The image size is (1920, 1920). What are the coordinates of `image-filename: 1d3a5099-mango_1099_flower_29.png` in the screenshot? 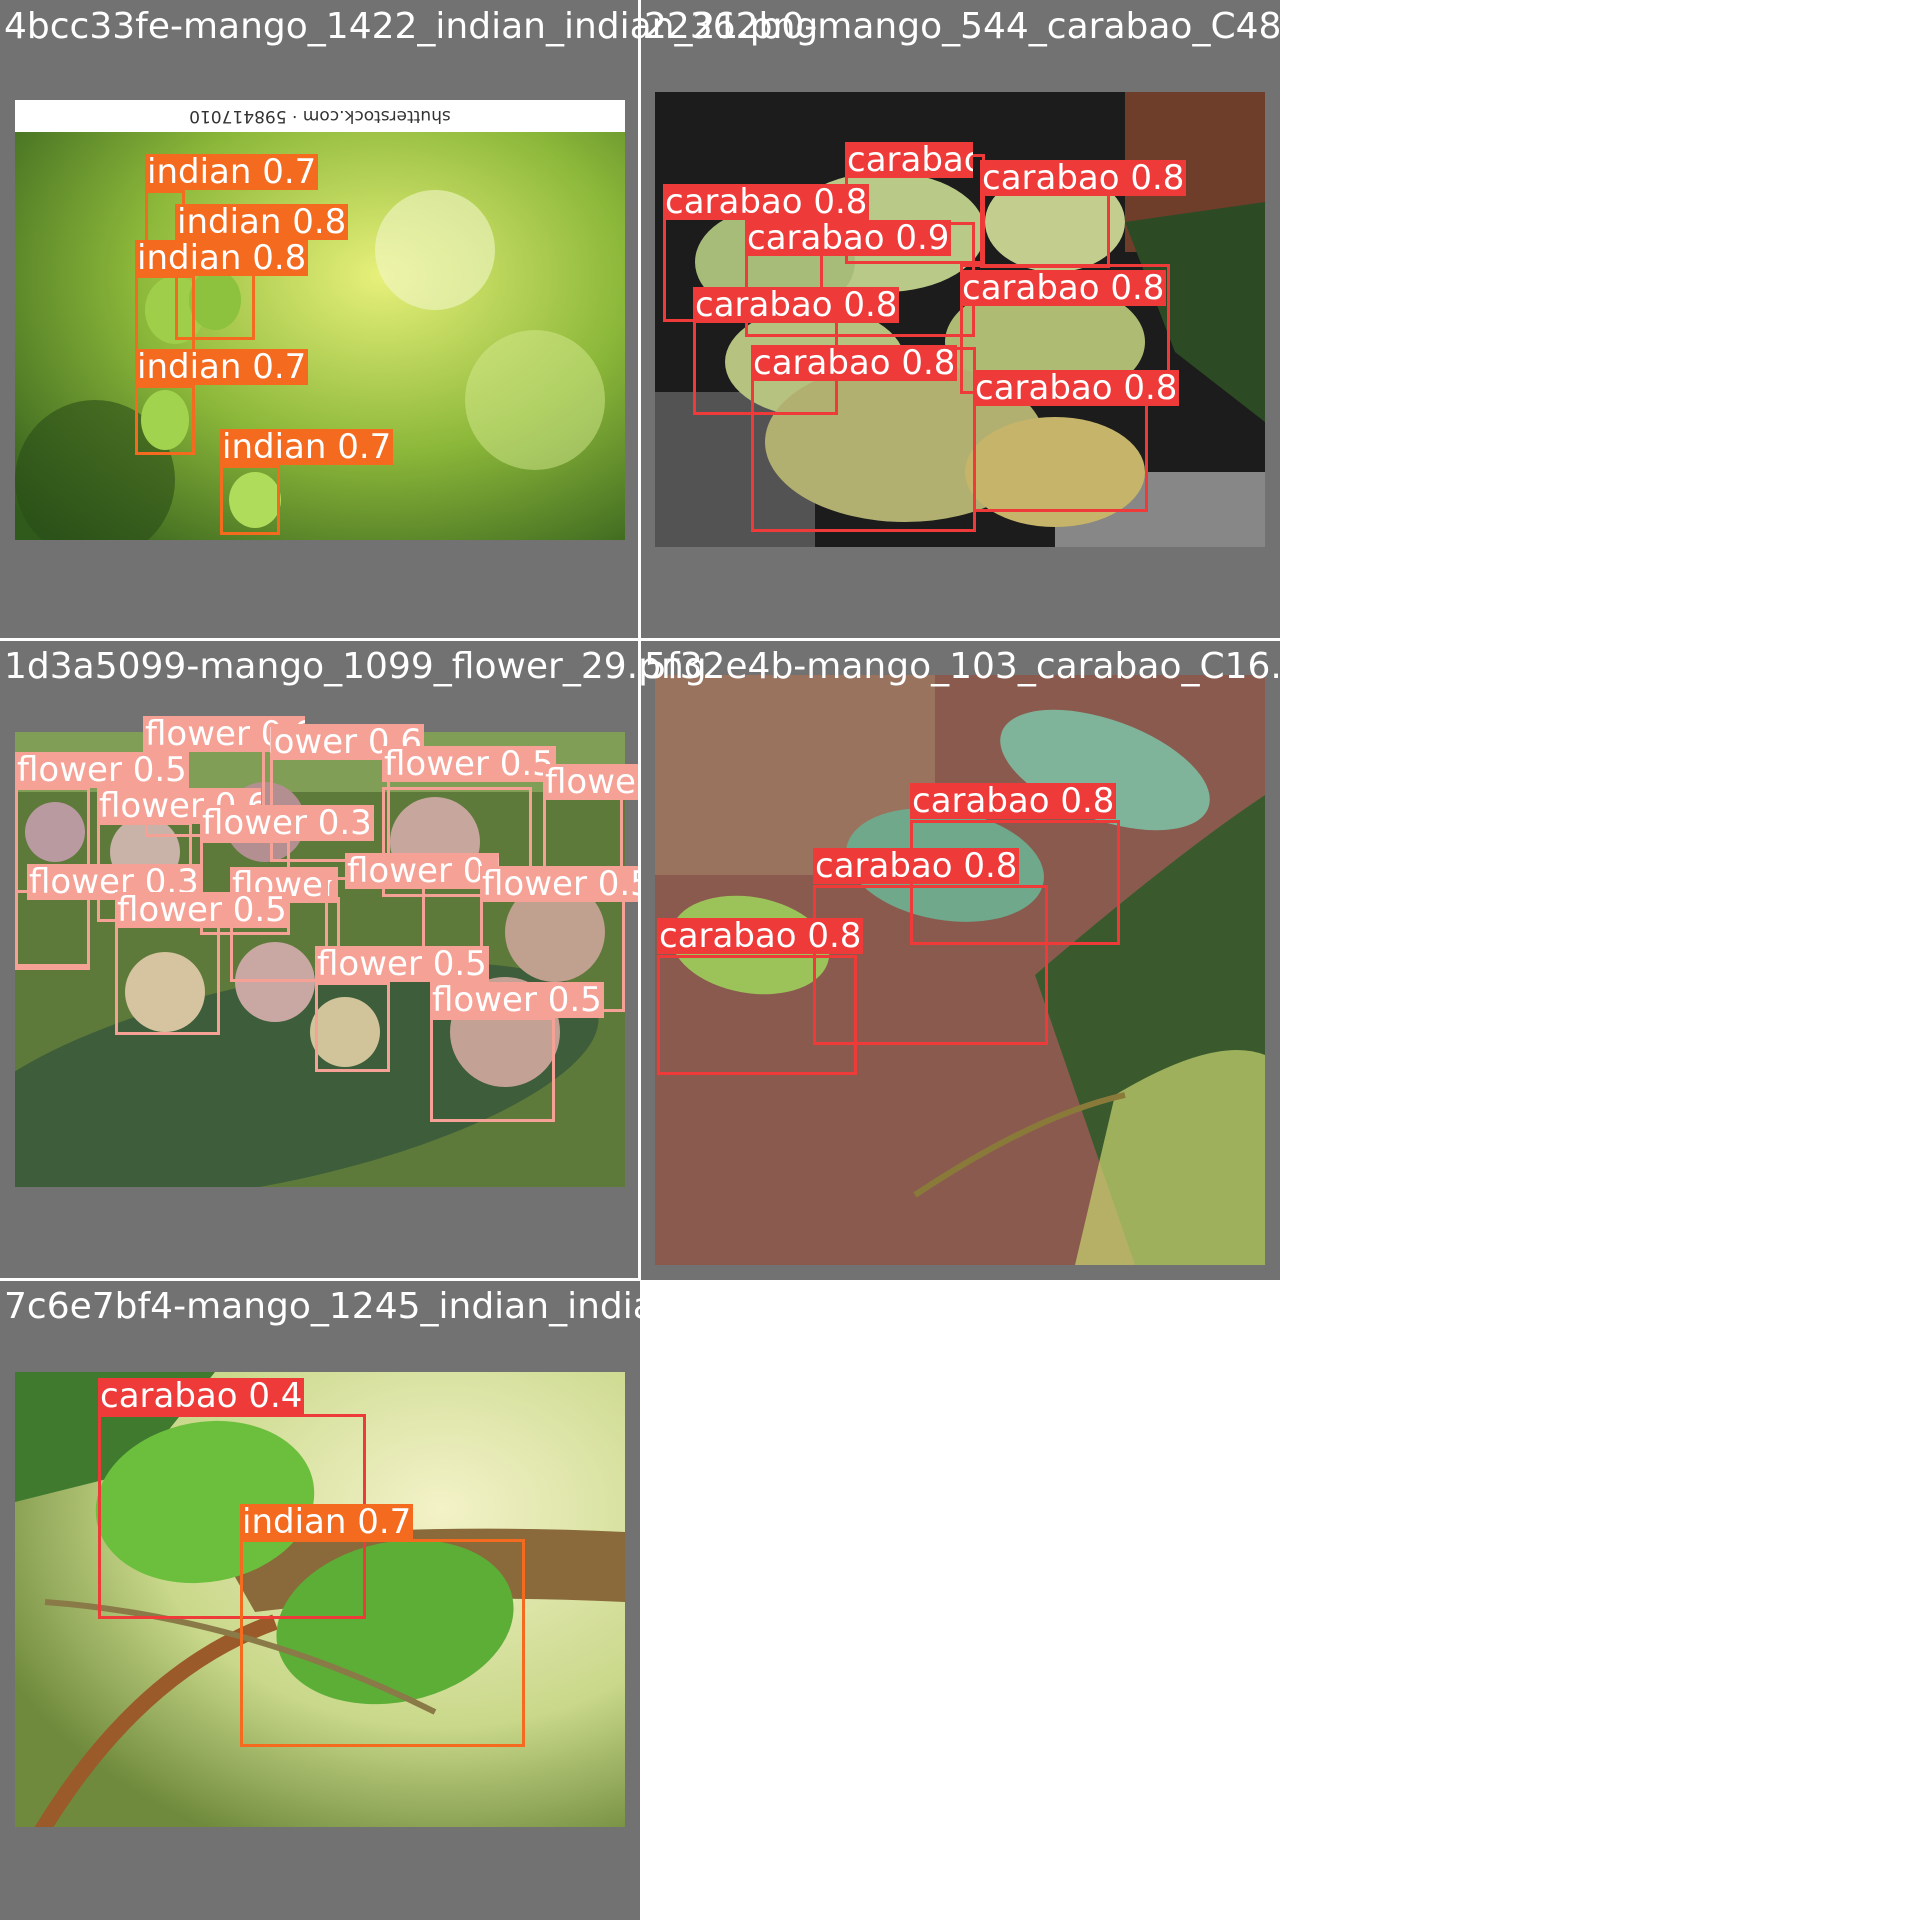 It's located at (355, 666).